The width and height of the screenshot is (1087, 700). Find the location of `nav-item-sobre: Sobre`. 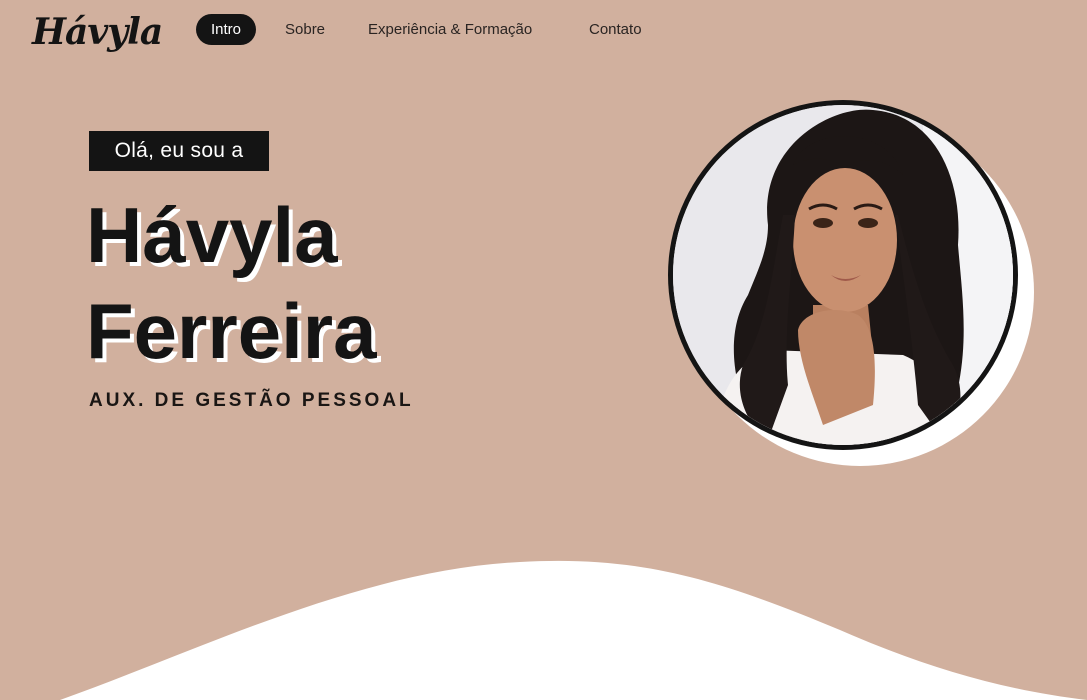

nav-item-sobre: Sobre is located at coordinates (305, 29).